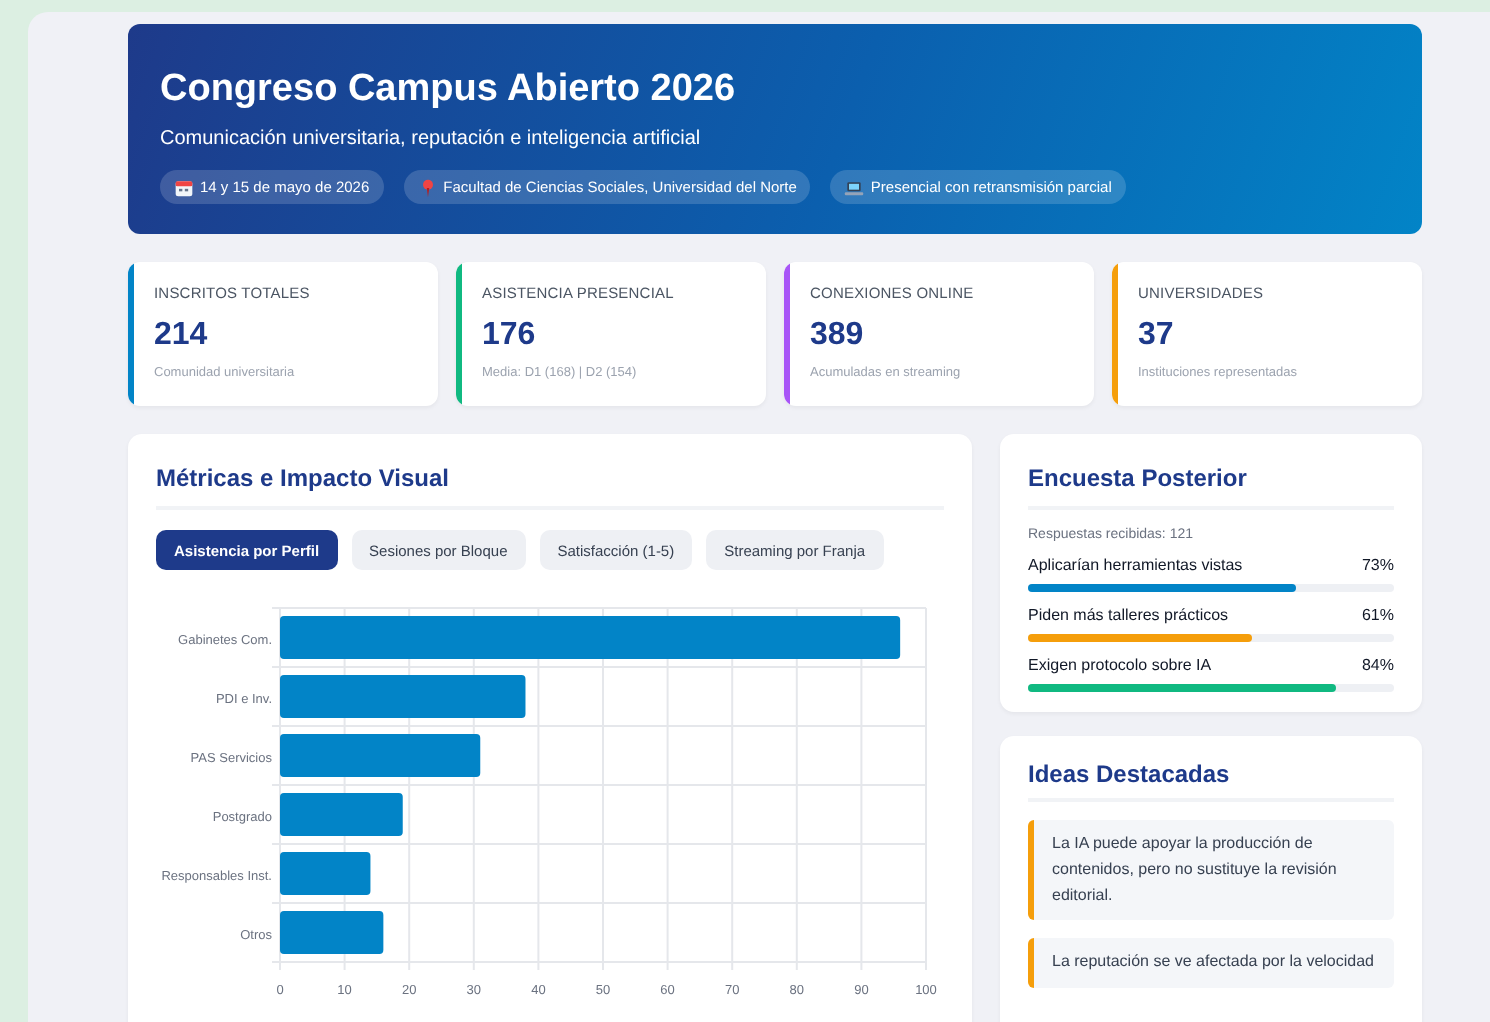 The width and height of the screenshot is (1490, 1022). Describe the element at coordinates (1211, 870) in the screenshot. I see `idea-quote: La IA puede apoyar la producción de contenidos, pero no sustituye la revisión editorial.` at that location.